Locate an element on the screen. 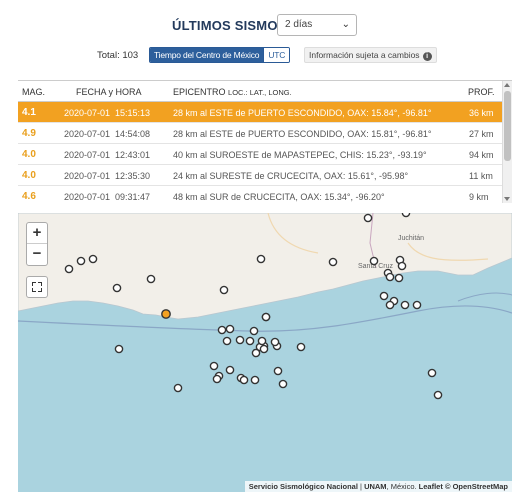  tz-utc-button: UTC is located at coordinates (276, 55).